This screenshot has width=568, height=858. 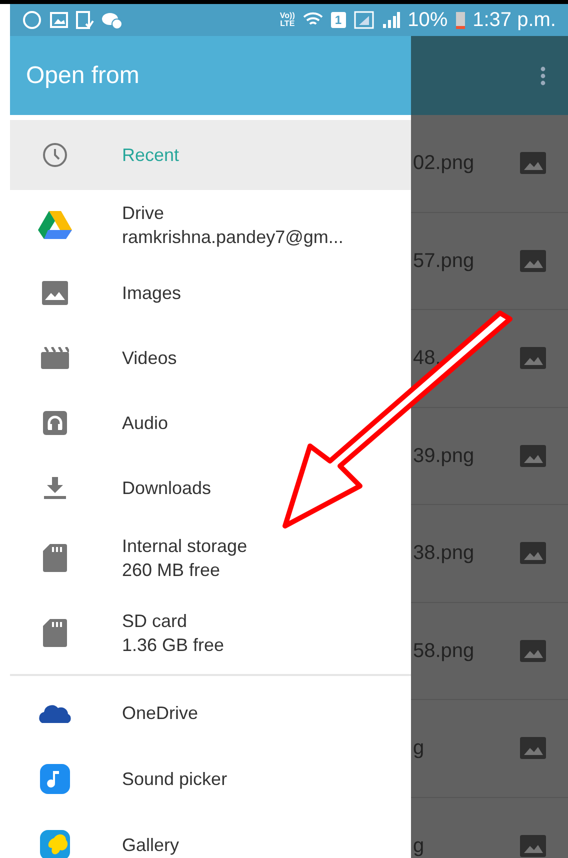 What do you see at coordinates (444, 651) in the screenshot?
I see `file-name: 58.png` at bounding box center [444, 651].